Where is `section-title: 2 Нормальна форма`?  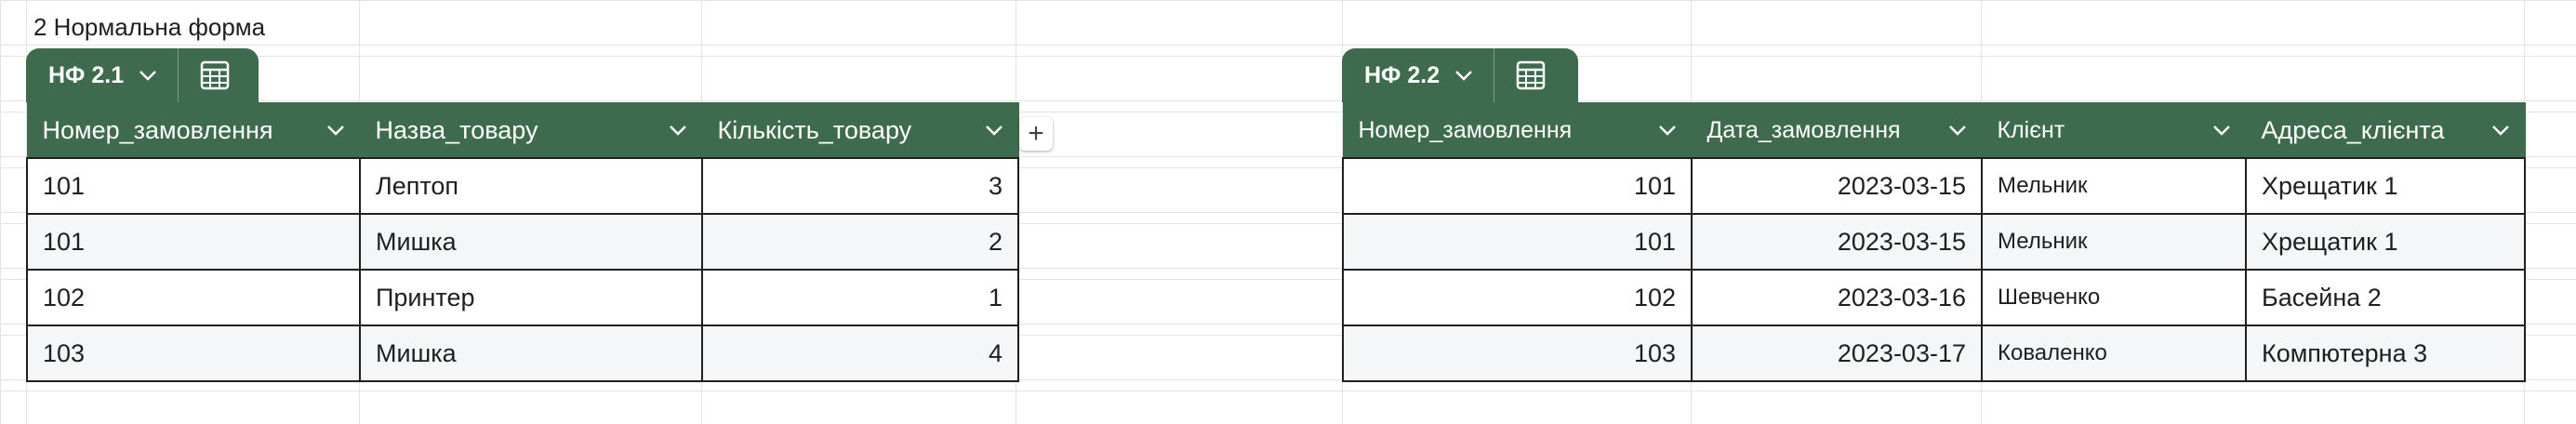 section-title: 2 Нормальна форма is located at coordinates (149, 27).